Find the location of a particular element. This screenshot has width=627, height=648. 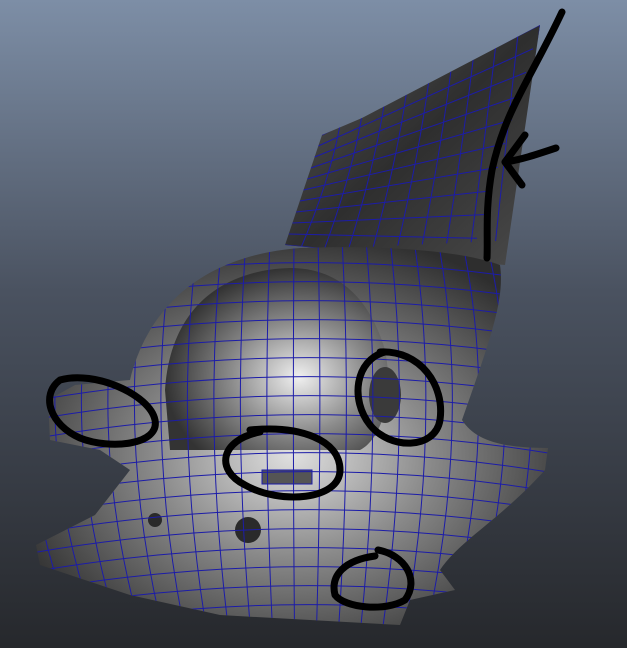

hole-left is located at coordinates (155, 520).